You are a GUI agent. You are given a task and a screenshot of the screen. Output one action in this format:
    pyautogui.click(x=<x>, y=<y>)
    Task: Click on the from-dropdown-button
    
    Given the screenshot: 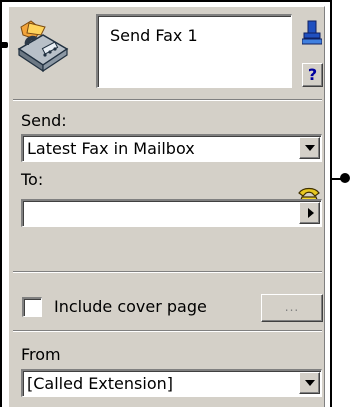 What is the action you would take?
    pyautogui.click(x=309, y=383)
    